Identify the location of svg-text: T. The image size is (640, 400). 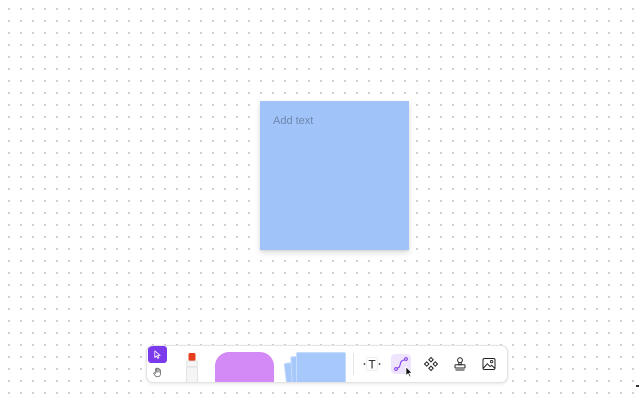
(372, 365).